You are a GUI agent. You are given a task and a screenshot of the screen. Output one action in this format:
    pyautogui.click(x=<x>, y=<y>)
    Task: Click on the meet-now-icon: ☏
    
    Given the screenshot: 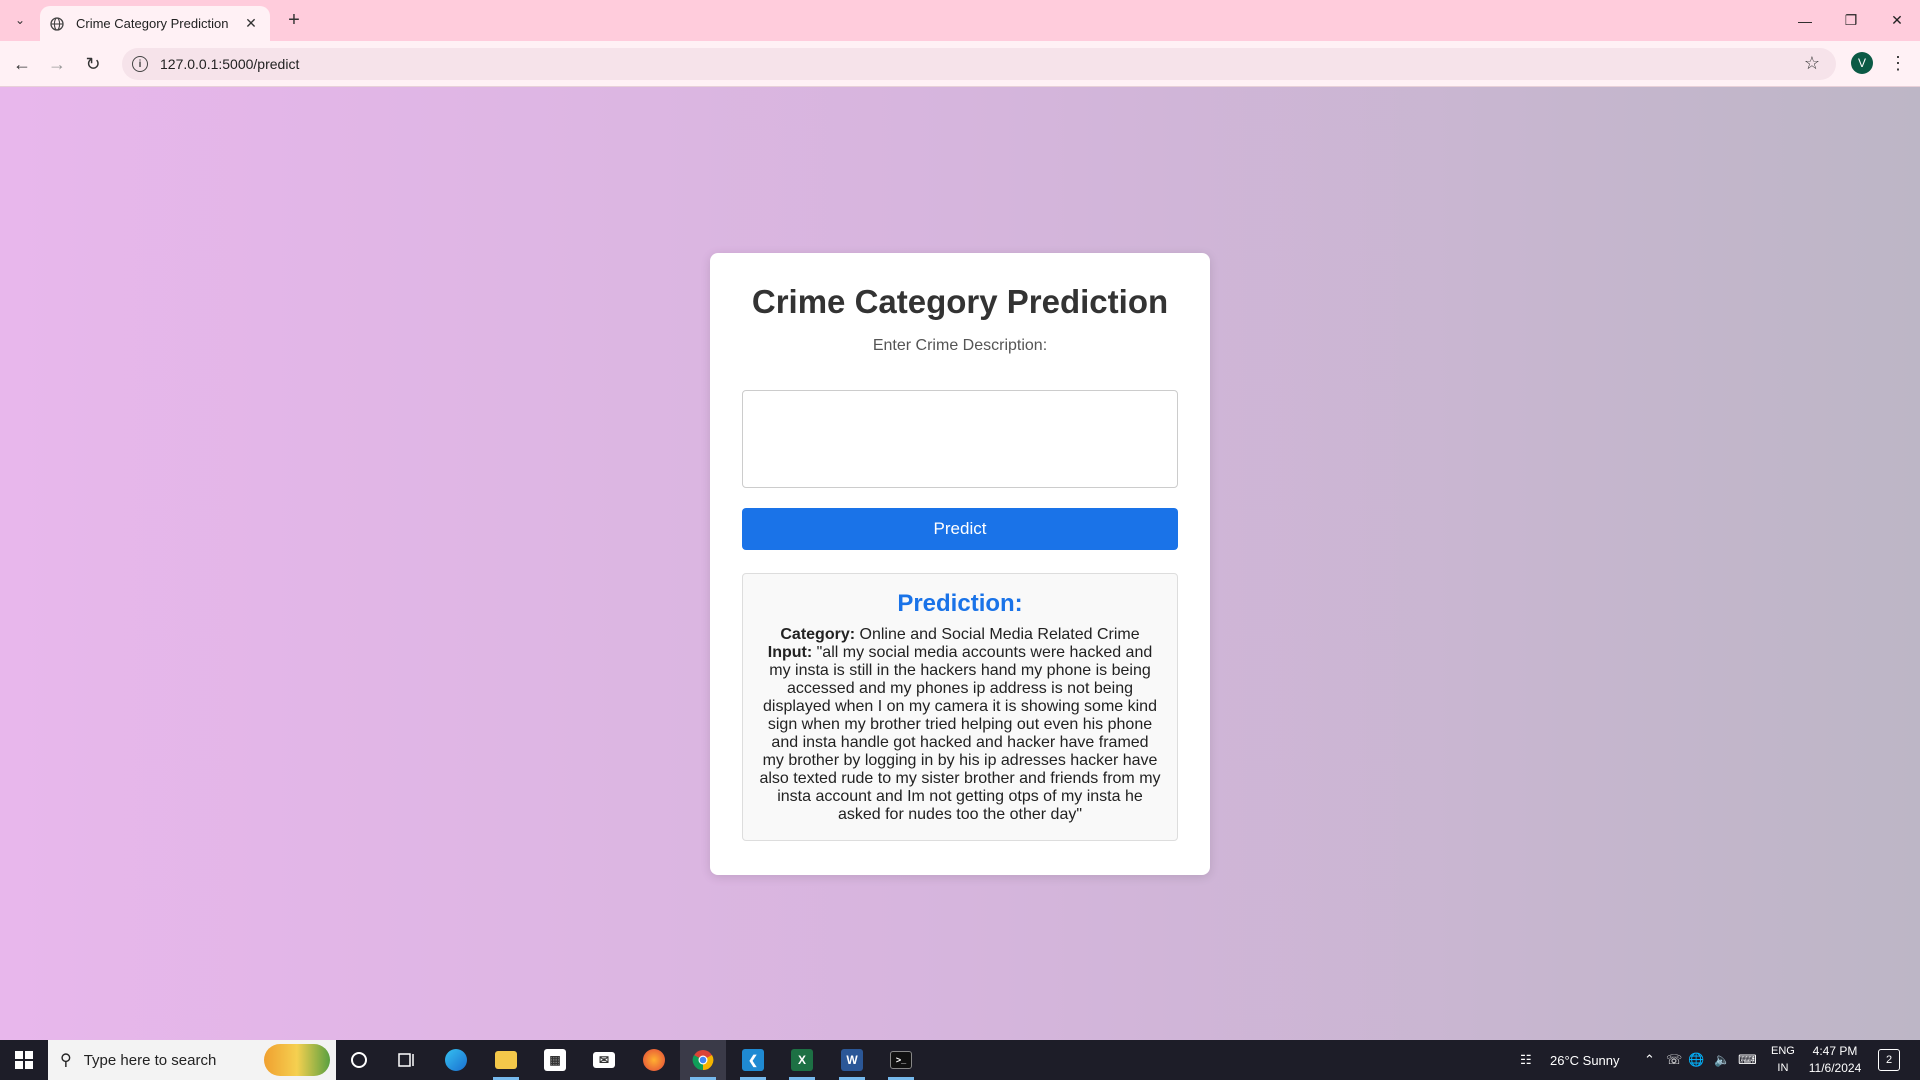 What is the action you would take?
    pyautogui.click(x=1674, y=1060)
    